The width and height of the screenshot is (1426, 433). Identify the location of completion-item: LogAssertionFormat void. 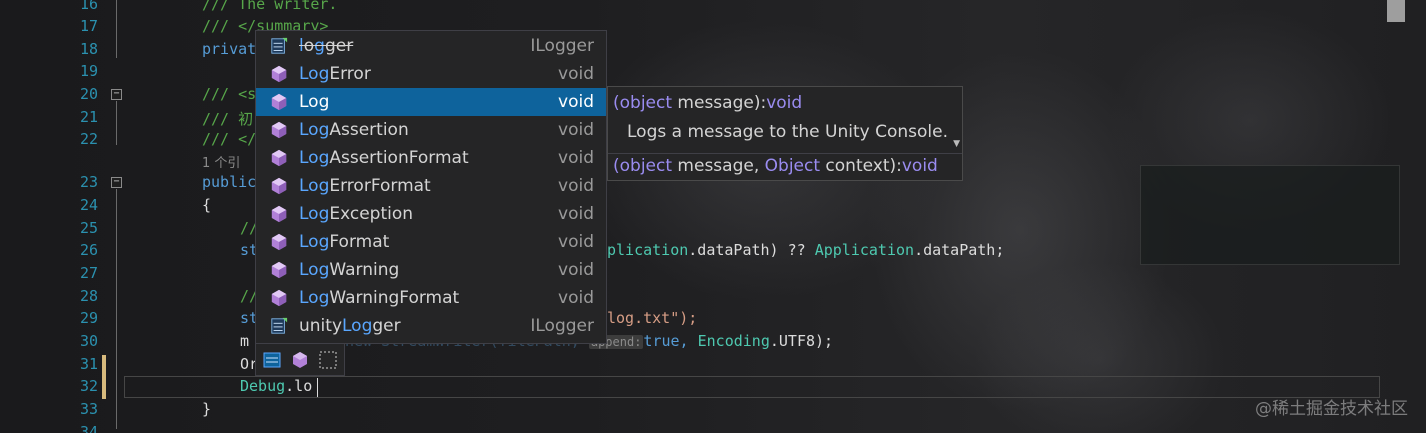
(431, 158).